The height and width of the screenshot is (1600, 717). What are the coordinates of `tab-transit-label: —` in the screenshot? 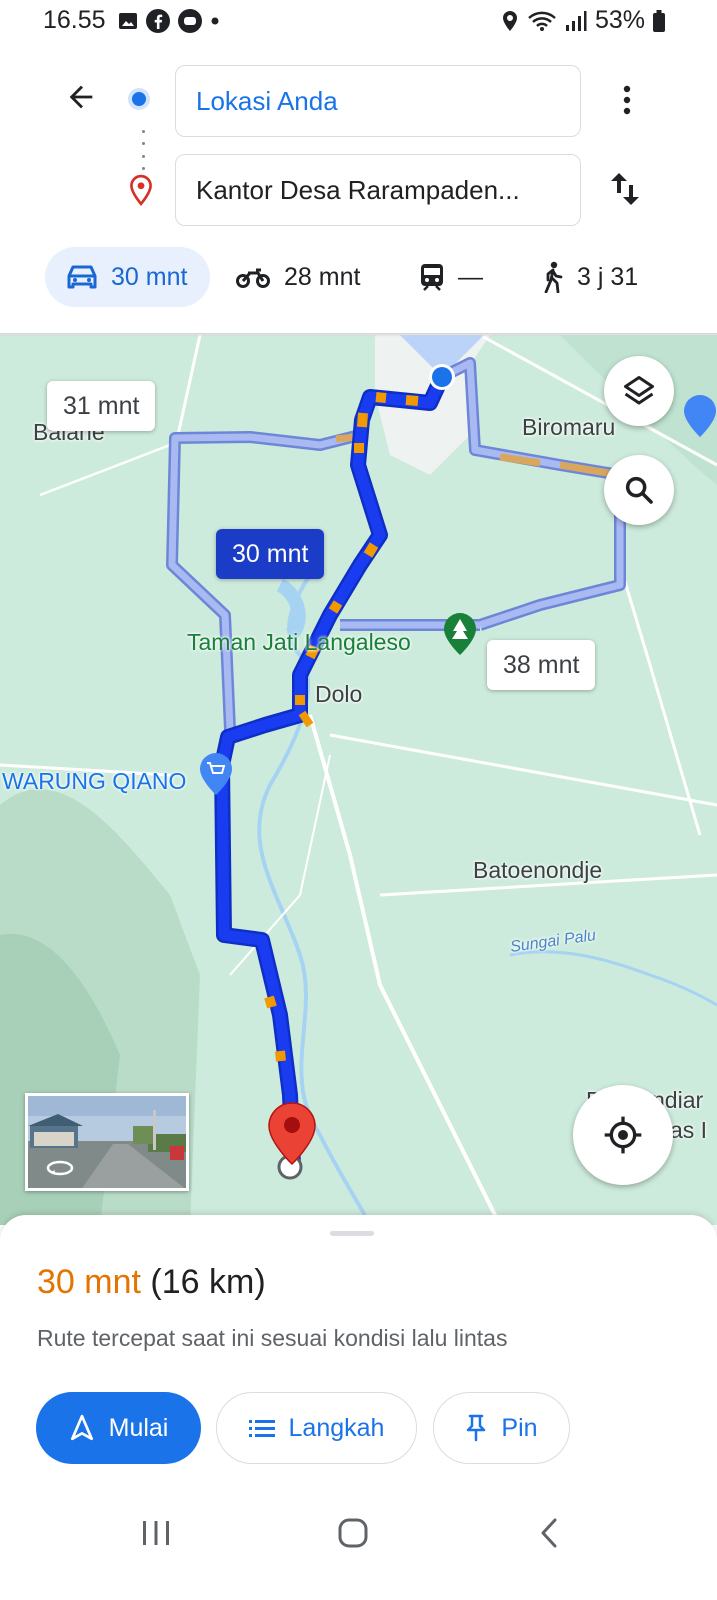 It's located at (470, 276).